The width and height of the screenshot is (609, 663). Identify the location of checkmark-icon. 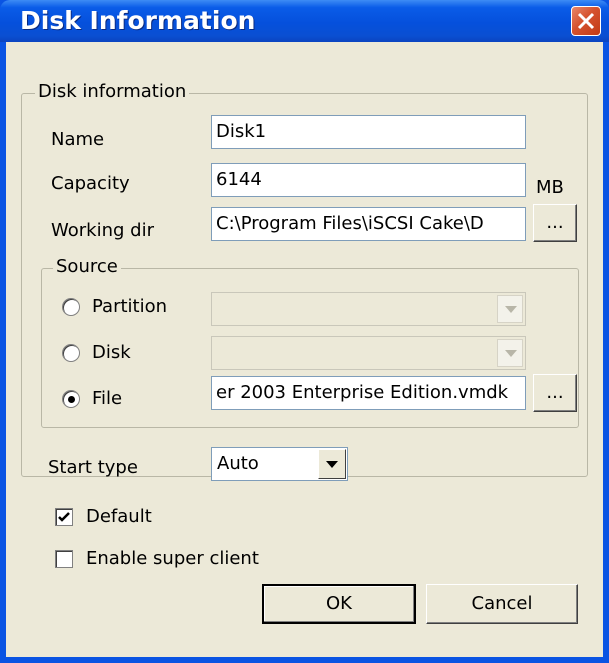
(64, 517).